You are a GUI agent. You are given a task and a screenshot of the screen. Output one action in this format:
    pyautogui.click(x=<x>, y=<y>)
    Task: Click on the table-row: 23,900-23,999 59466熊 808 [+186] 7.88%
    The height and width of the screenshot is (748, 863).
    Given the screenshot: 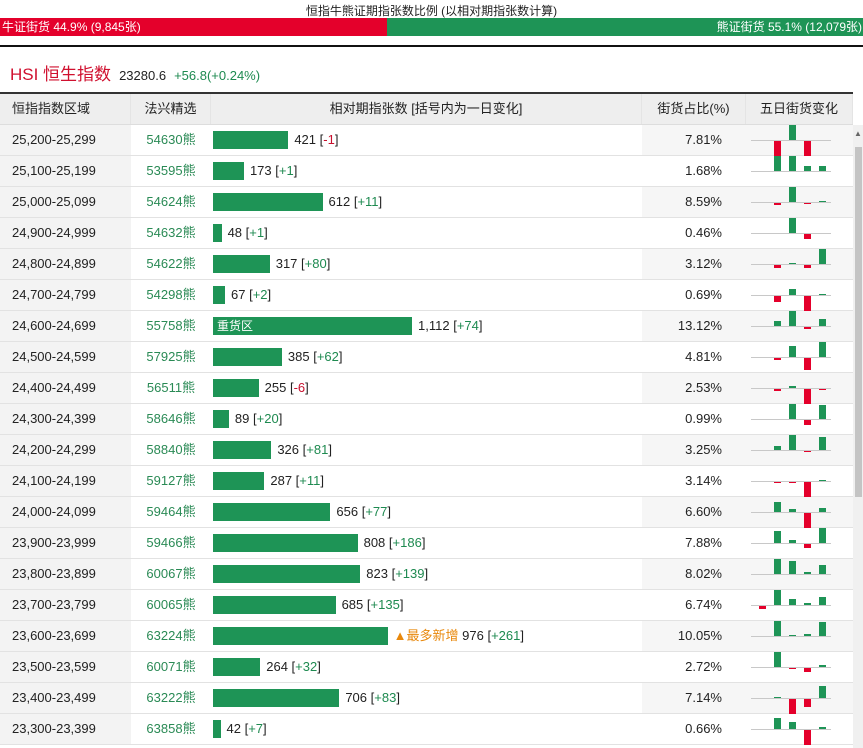 What is the action you would take?
    pyautogui.click(x=426, y=543)
    